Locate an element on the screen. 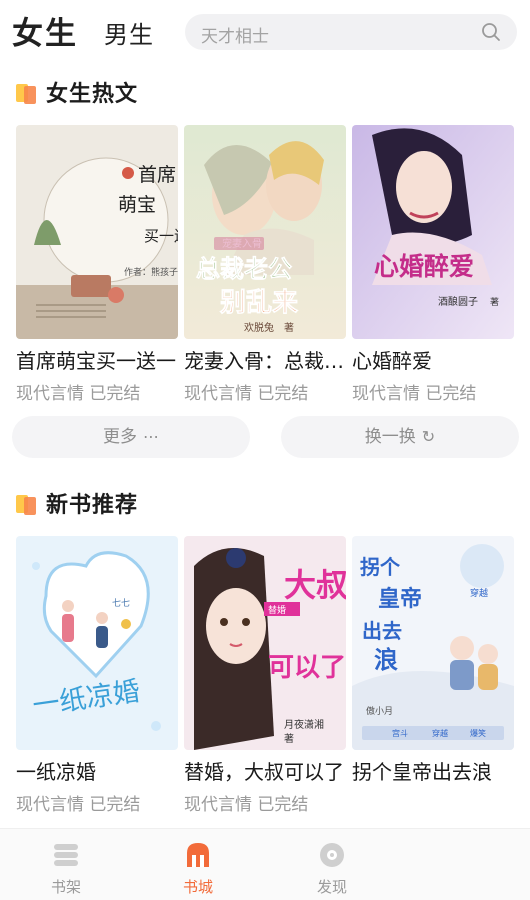 The image size is (530, 900). refresh-button: 换一换 ↻ is located at coordinates (400, 437).